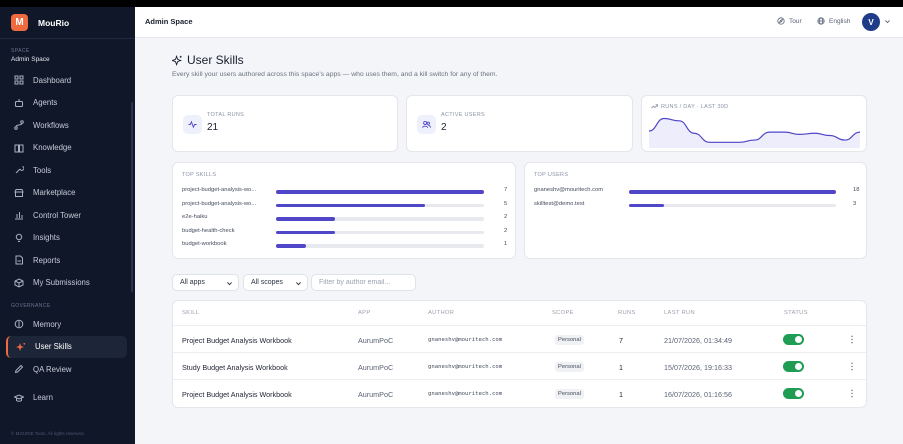 This screenshot has width=903, height=444. What do you see at coordinates (840, 21) in the screenshot?
I see `language-label: English` at bounding box center [840, 21].